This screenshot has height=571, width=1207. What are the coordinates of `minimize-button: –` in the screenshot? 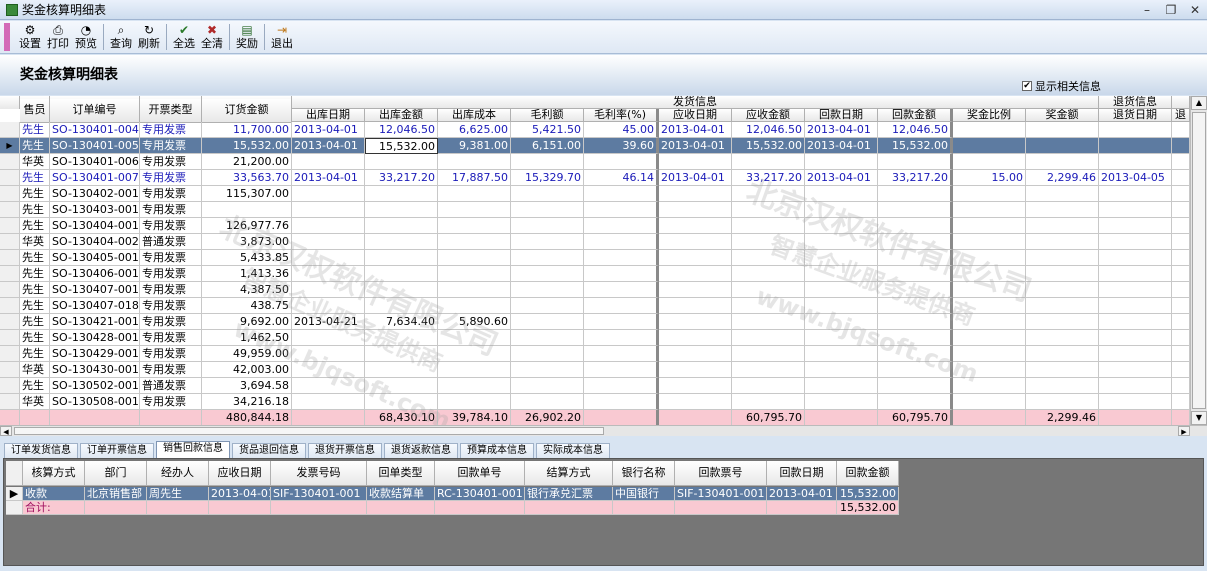 It's located at (1147, 10).